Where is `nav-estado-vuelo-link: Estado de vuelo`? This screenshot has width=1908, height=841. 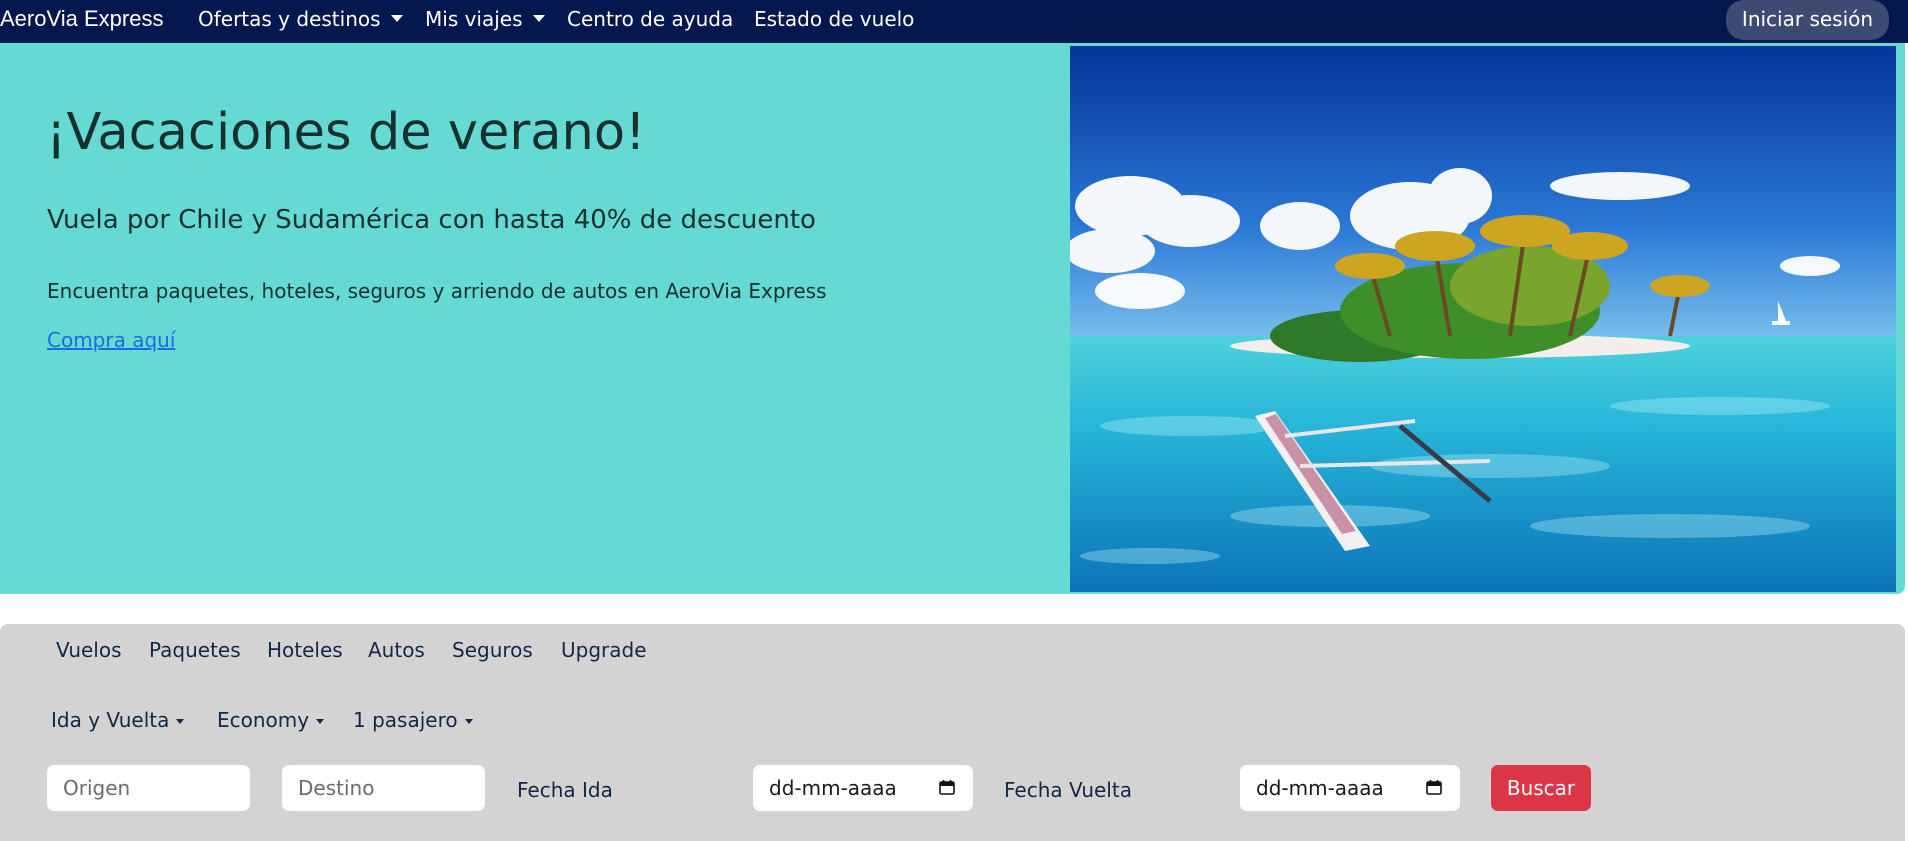
nav-estado-vuelo-link: Estado de vuelo is located at coordinates (834, 19).